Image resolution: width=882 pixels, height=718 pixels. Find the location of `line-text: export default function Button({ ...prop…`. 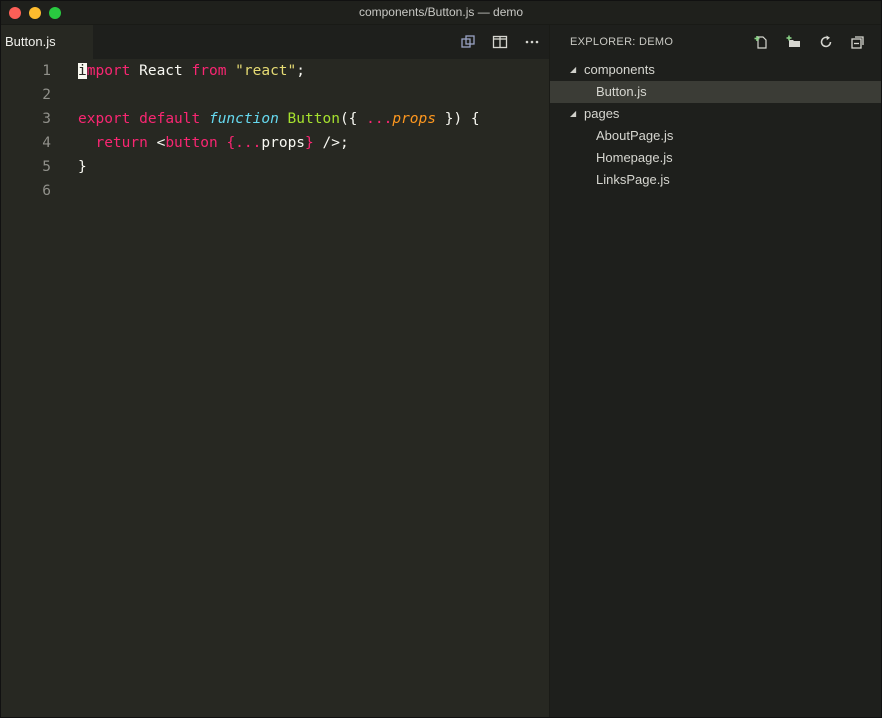

line-text: export default function Button({ ...prop… is located at coordinates (279, 119).